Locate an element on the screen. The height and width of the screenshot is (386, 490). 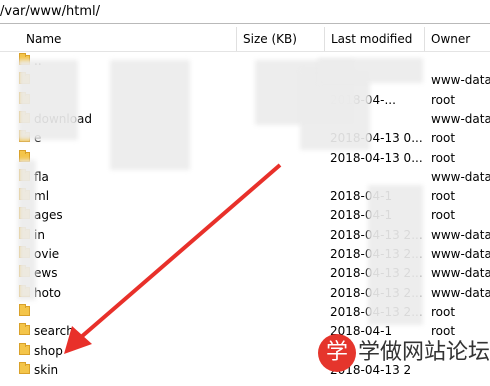
watermark: 学 学做网站论坛 is located at coordinates (404, 353).